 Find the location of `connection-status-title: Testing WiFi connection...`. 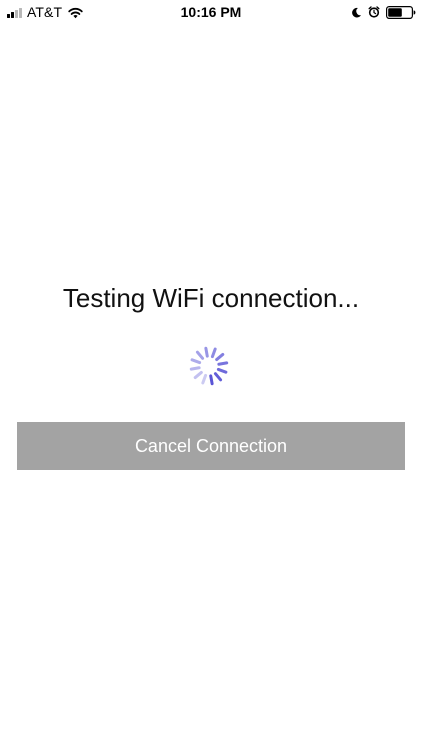

connection-status-title: Testing WiFi connection... is located at coordinates (211, 298).